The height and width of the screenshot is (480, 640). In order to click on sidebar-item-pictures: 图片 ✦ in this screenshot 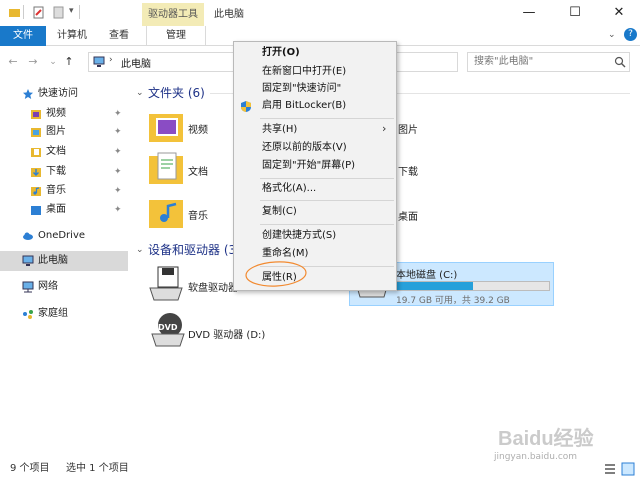, I will do `click(64, 132)`.